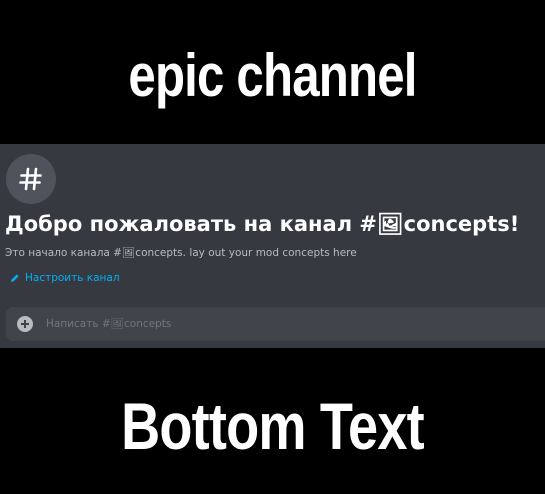 The image size is (545, 494). What do you see at coordinates (272, 426) in the screenshot?
I see `meme-bottom-caption: Bottom Text` at bounding box center [272, 426].